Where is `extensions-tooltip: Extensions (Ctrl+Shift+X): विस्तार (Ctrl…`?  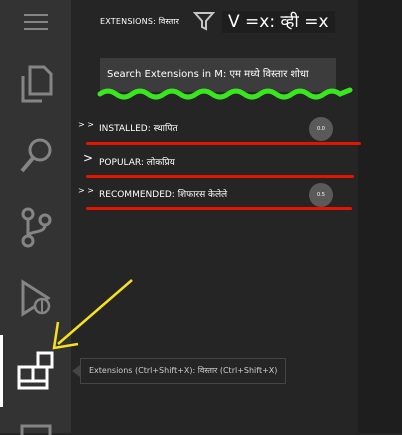
extensions-tooltip: Extensions (Ctrl+Shift+X): विस्तार (Ctrl… is located at coordinates (183, 371).